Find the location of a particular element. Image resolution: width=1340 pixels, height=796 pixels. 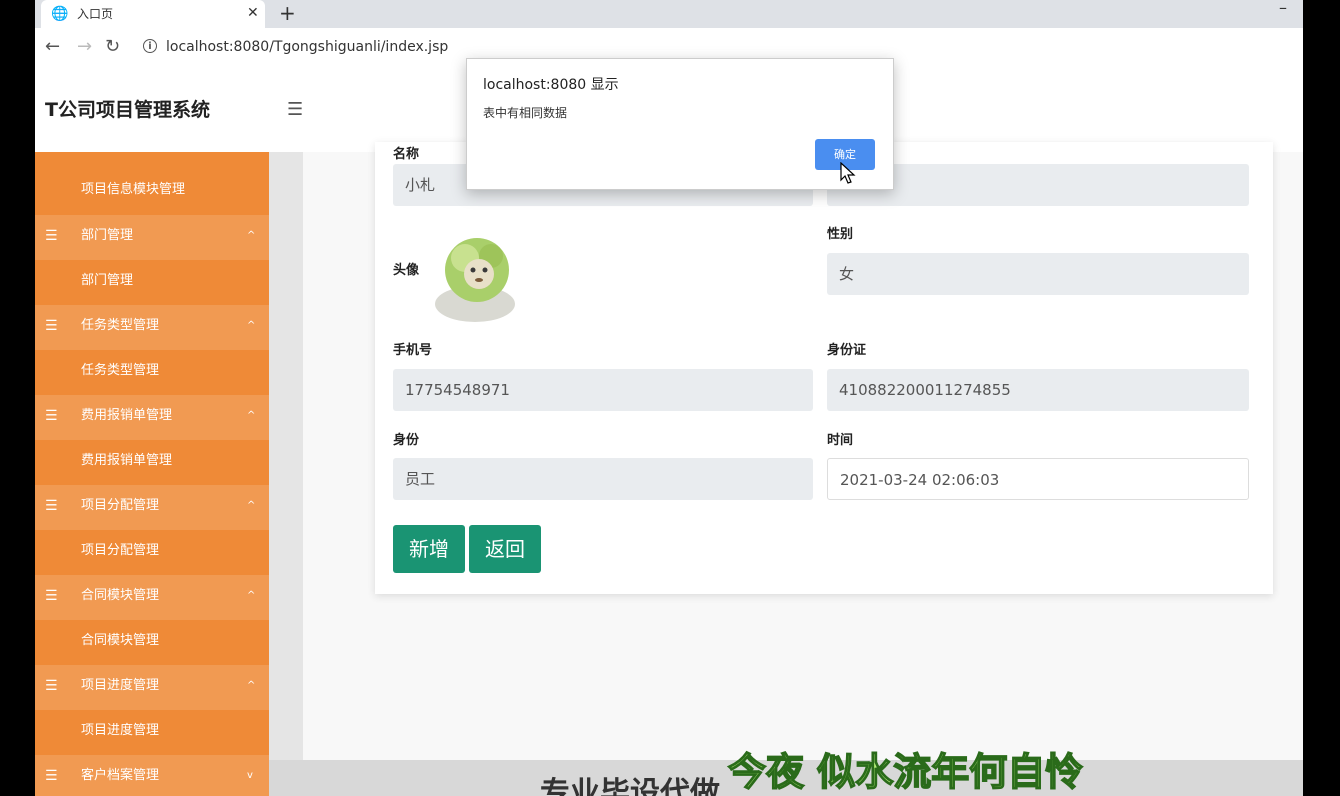

browser-tab: 🌐 入口页 ✕ is located at coordinates (153, 14).